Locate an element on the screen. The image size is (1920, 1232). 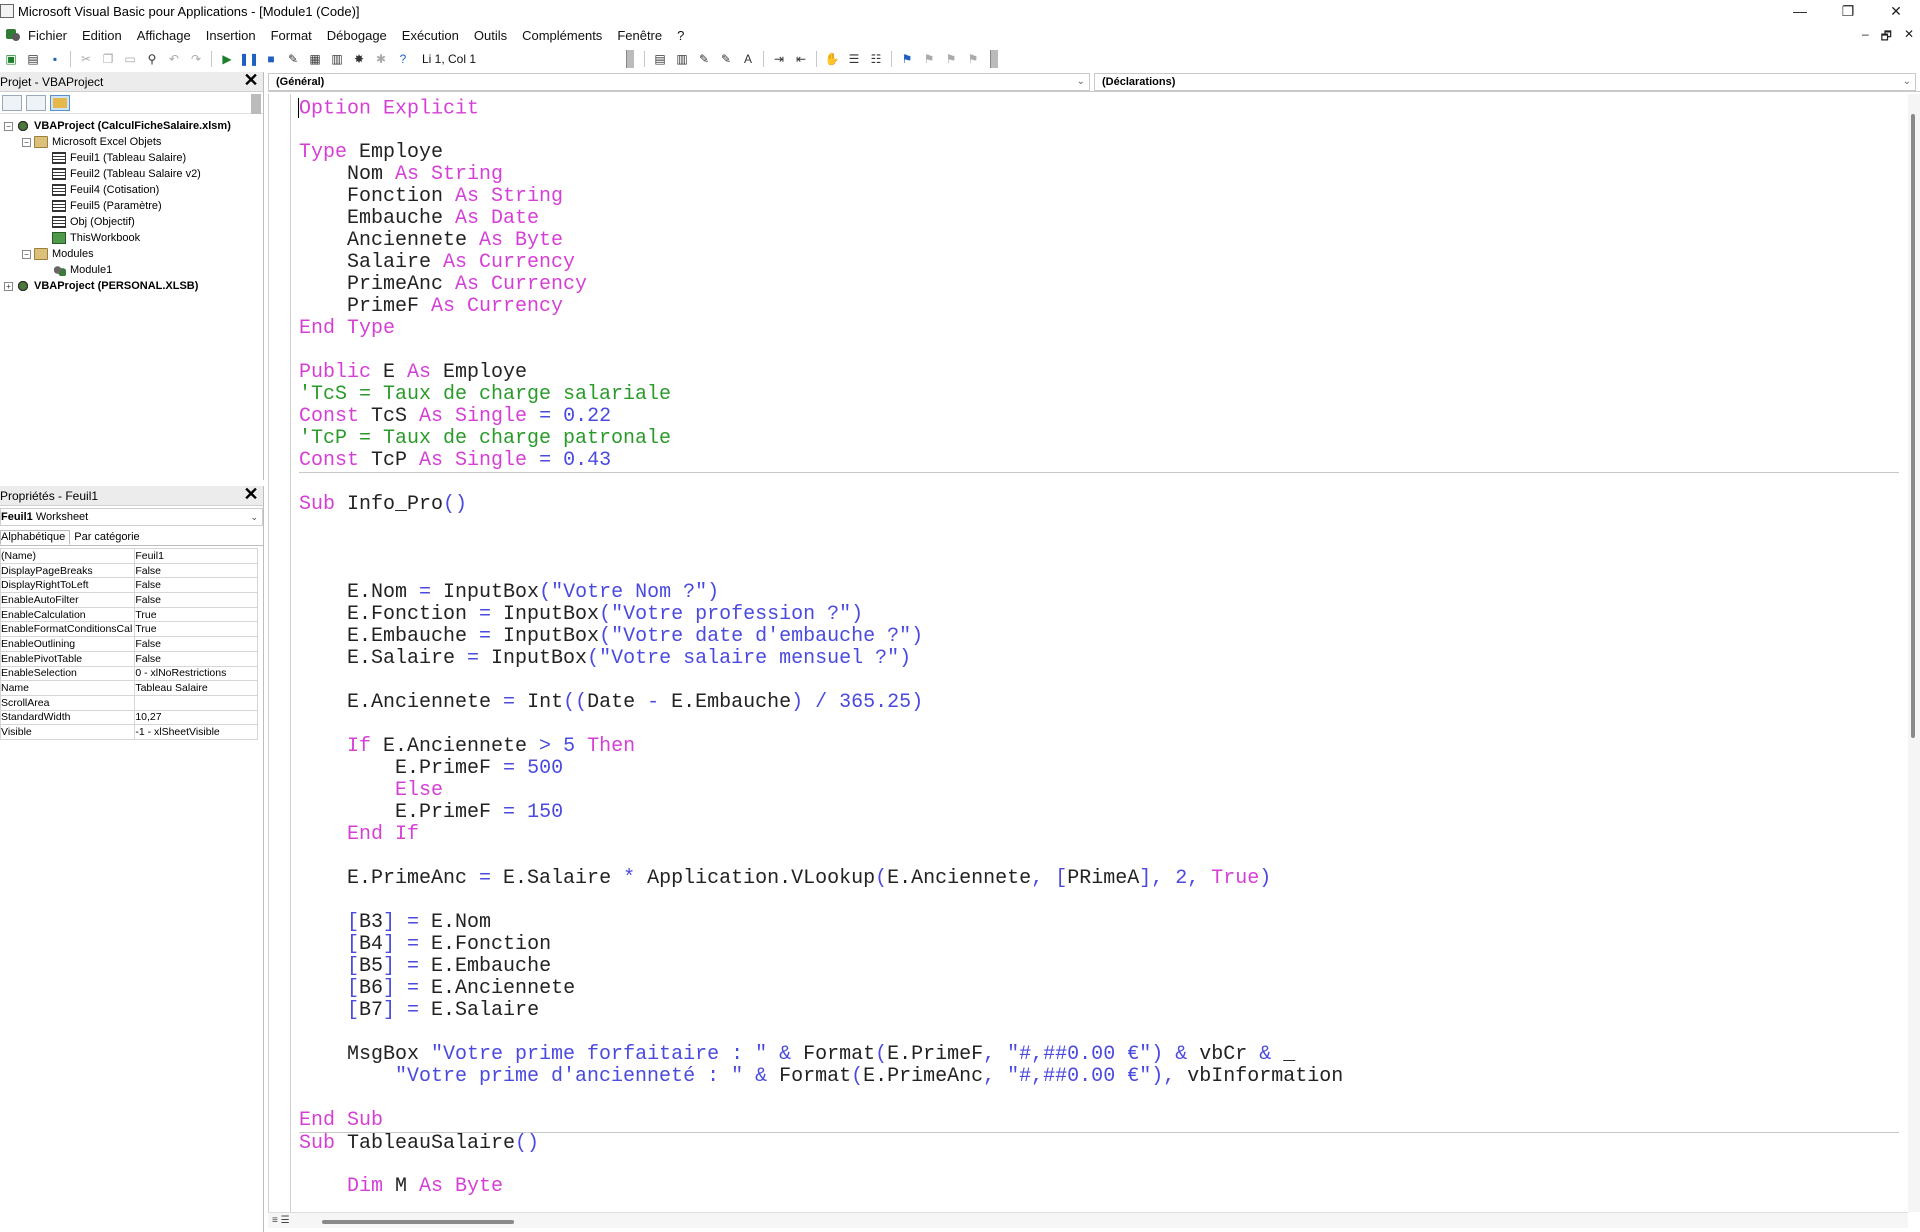
run-icon: ▶ is located at coordinates (227, 59).